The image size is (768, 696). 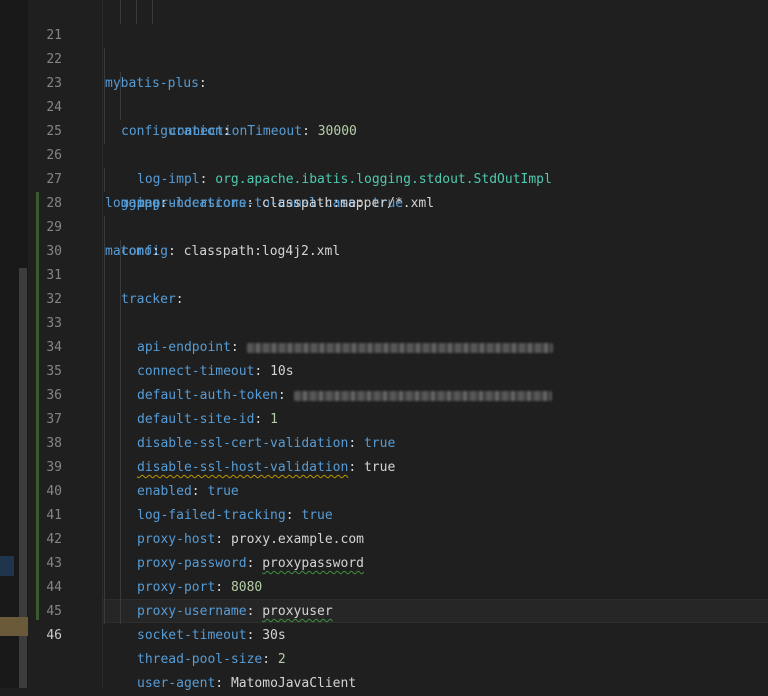 What do you see at coordinates (384, 261) in the screenshot?
I see `code-line: 30 tracker:` at bounding box center [384, 261].